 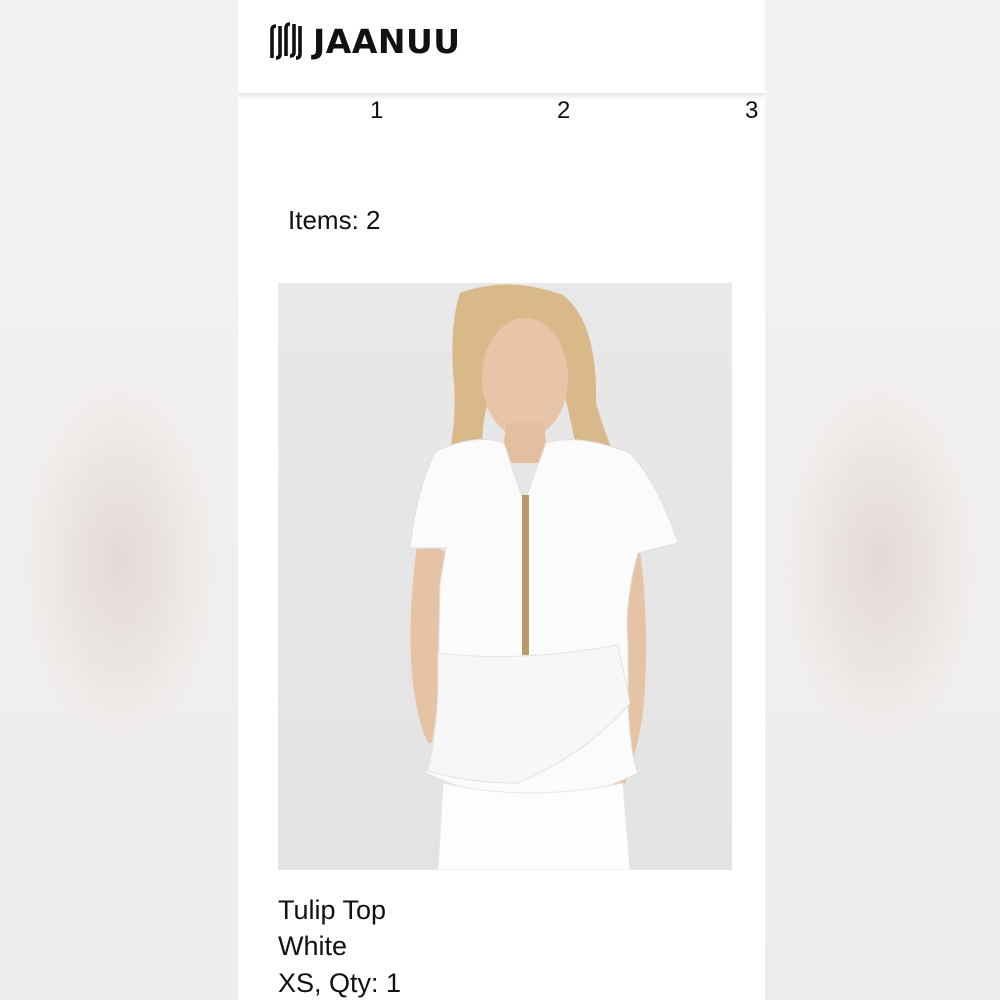 I want to click on site-header: JAANUU, so click(x=501, y=46).